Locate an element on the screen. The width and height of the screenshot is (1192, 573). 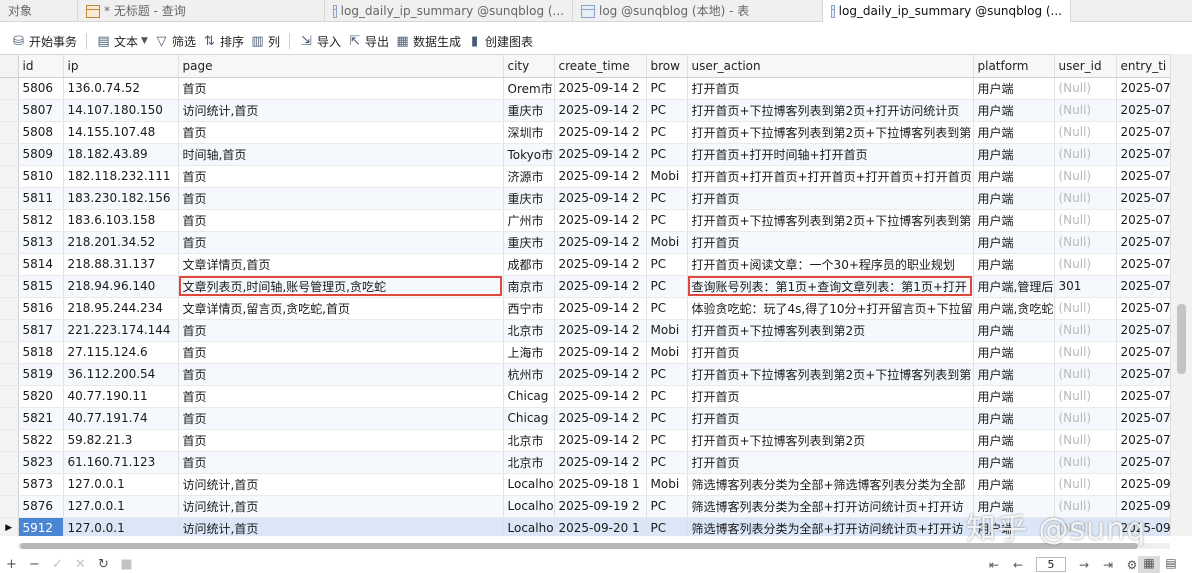
create-chart-button: ▮ 创建图表 is located at coordinates (500, 41).